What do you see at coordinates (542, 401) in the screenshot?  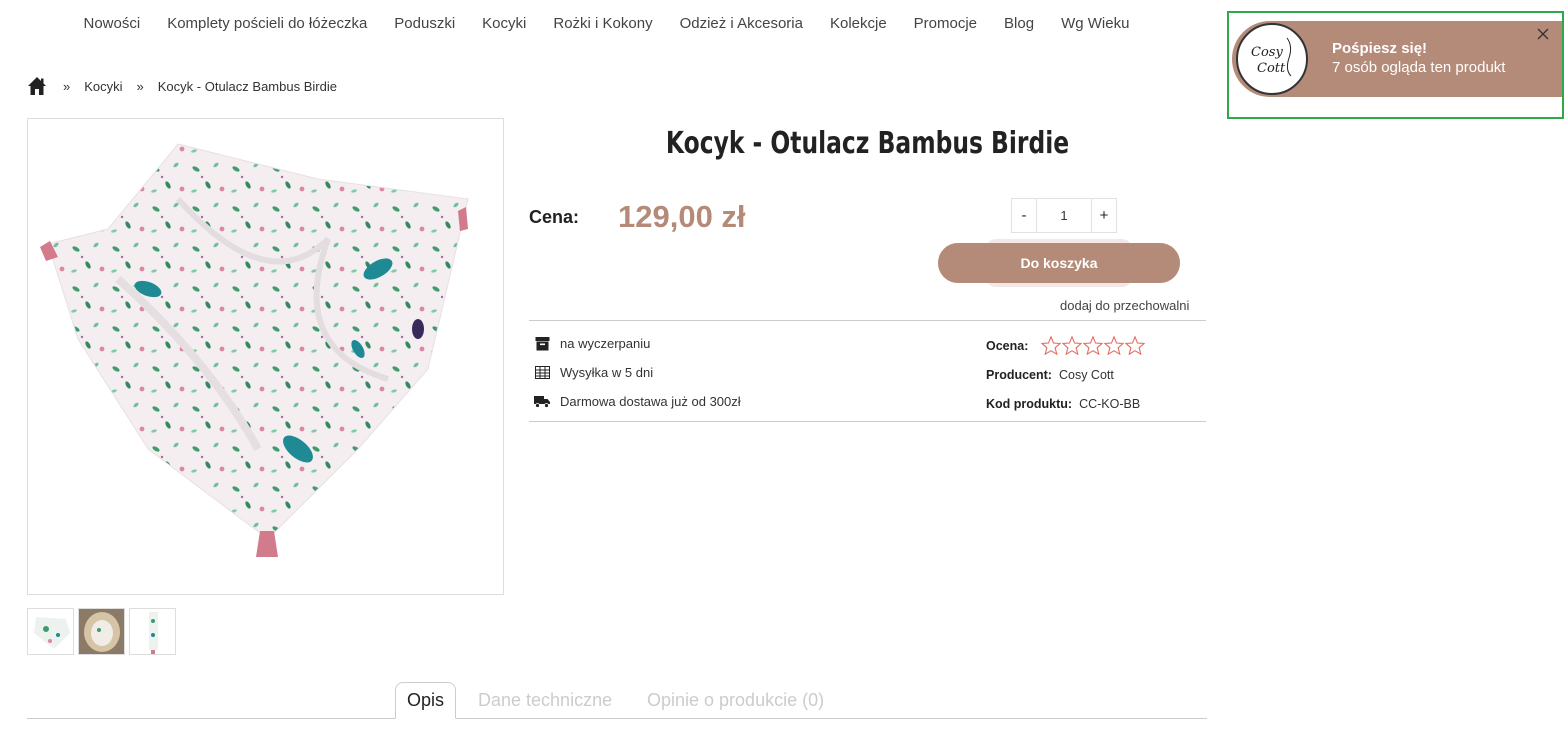 I see `truck-icon` at bounding box center [542, 401].